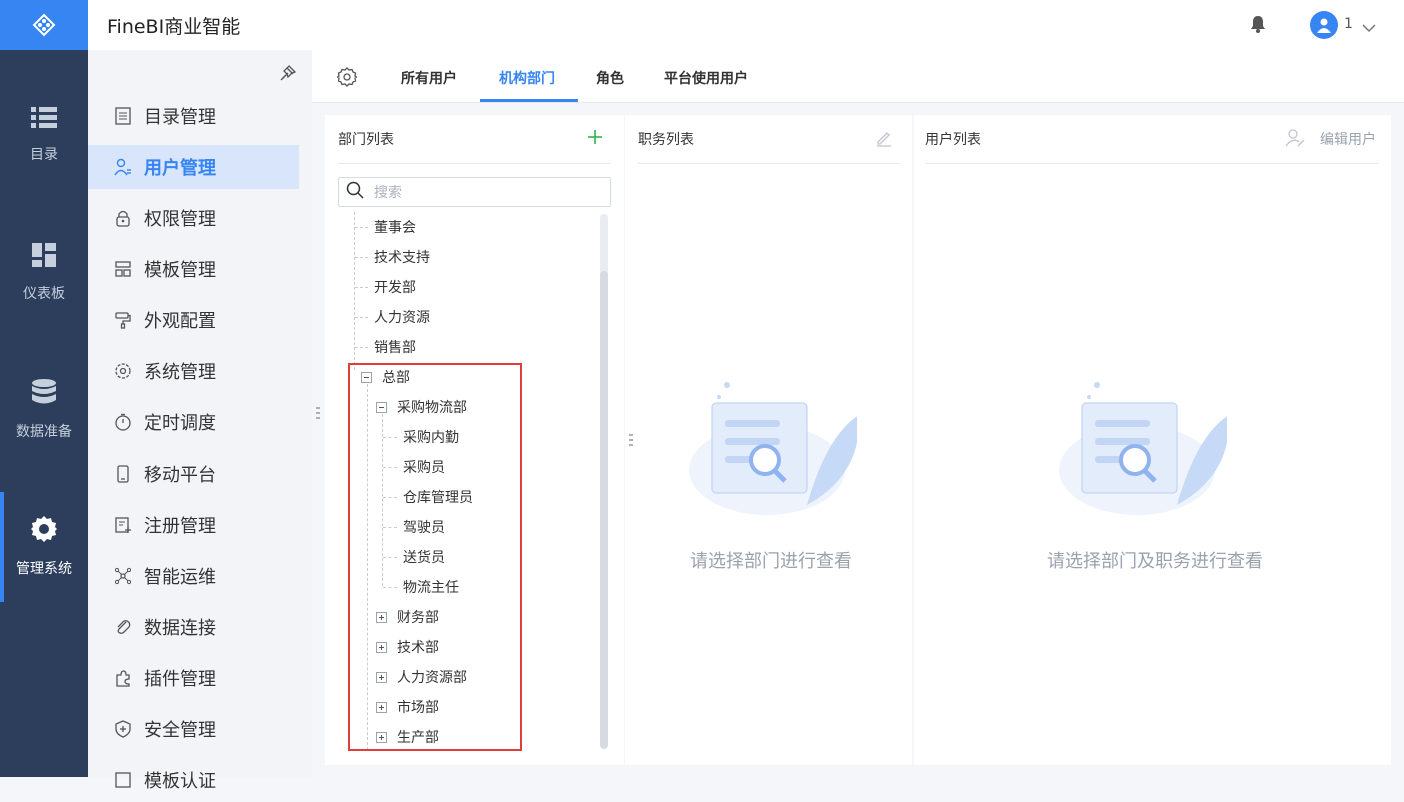 The image size is (1404, 802). What do you see at coordinates (180, 679) in the screenshot?
I see `menu-item-label: 插件管理` at bounding box center [180, 679].